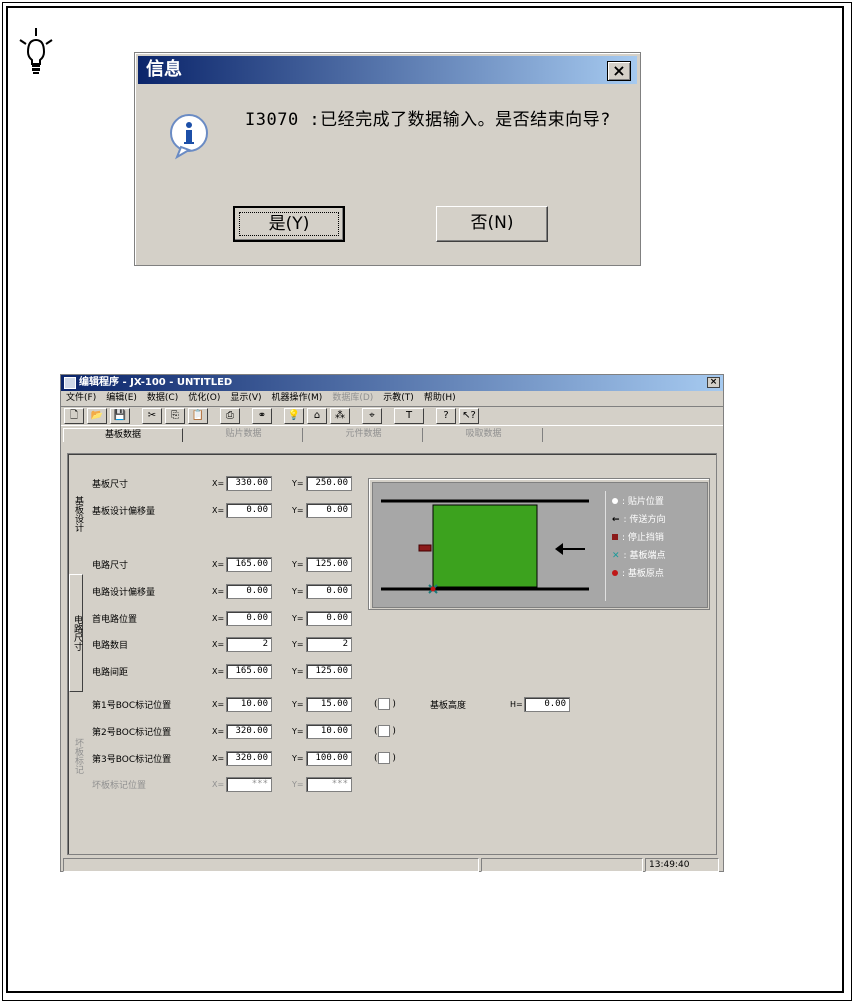  I want to click on dialog-close-button: ×, so click(619, 71).